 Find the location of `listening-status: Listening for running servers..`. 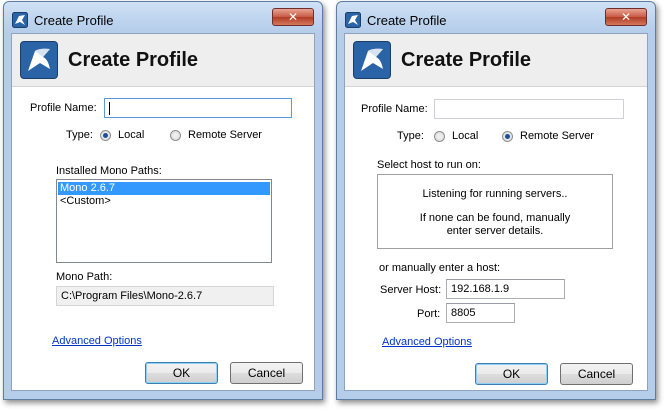

listening-status: Listening for running servers.. is located at coordinates (495, 194).